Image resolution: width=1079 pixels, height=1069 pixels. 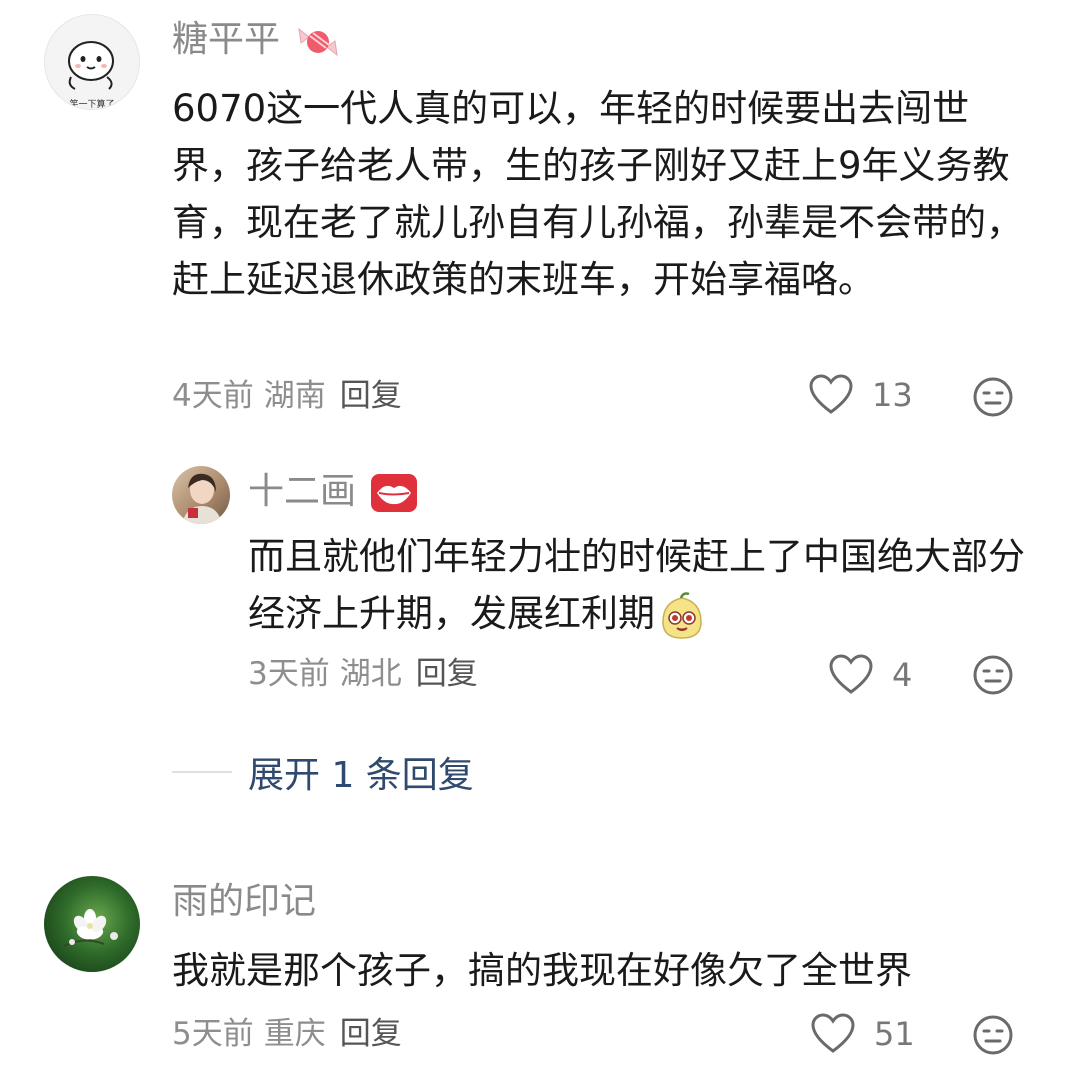 I want to click on like-count: 4, so click(x=902, y=675).